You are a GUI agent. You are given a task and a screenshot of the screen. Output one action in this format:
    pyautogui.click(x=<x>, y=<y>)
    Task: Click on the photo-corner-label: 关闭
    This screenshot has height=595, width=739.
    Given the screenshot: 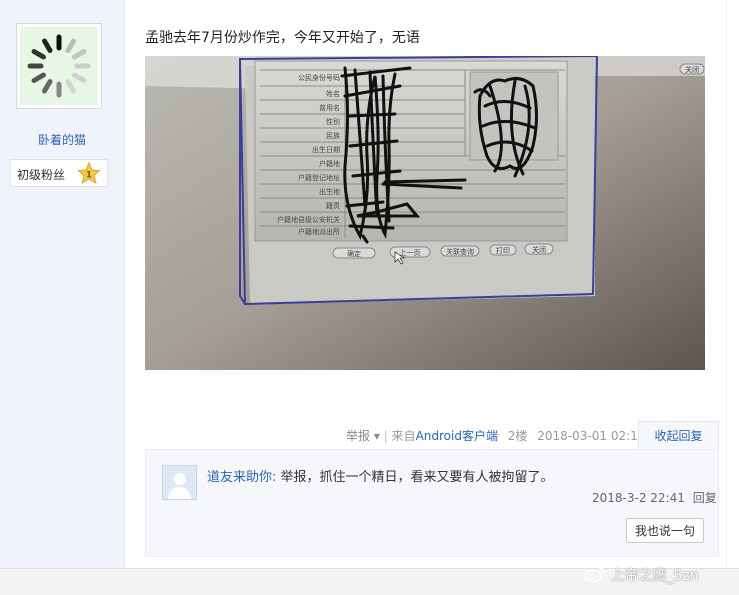 What is the action you would take?
    pyautogui.click(x=692, y=69)
    